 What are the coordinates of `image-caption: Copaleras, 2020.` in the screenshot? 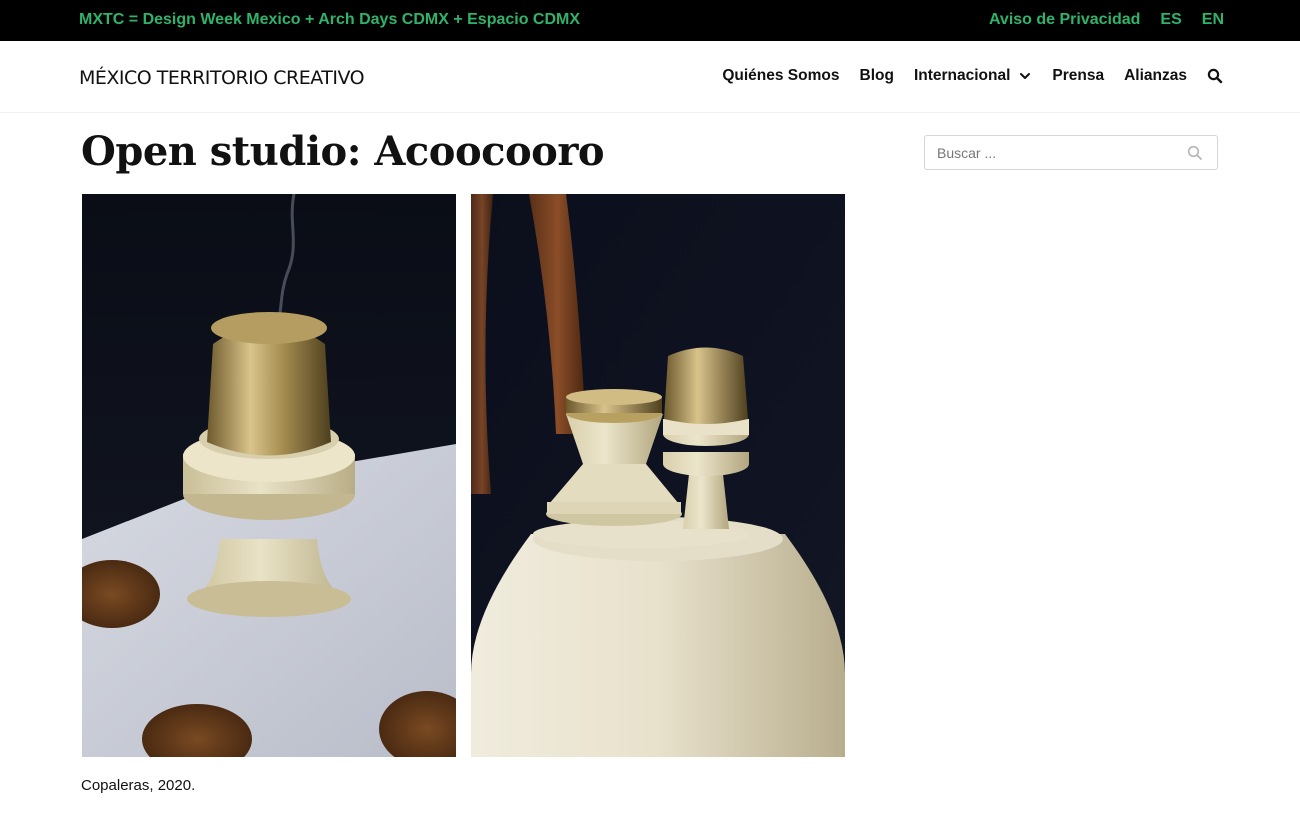 It's located at (138, 785).